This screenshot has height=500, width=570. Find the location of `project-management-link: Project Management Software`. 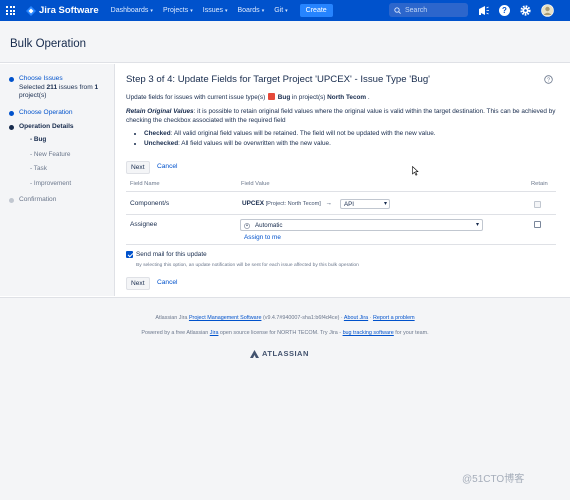

project-management-link: Project Management Software is located at coordinates (225, 318).